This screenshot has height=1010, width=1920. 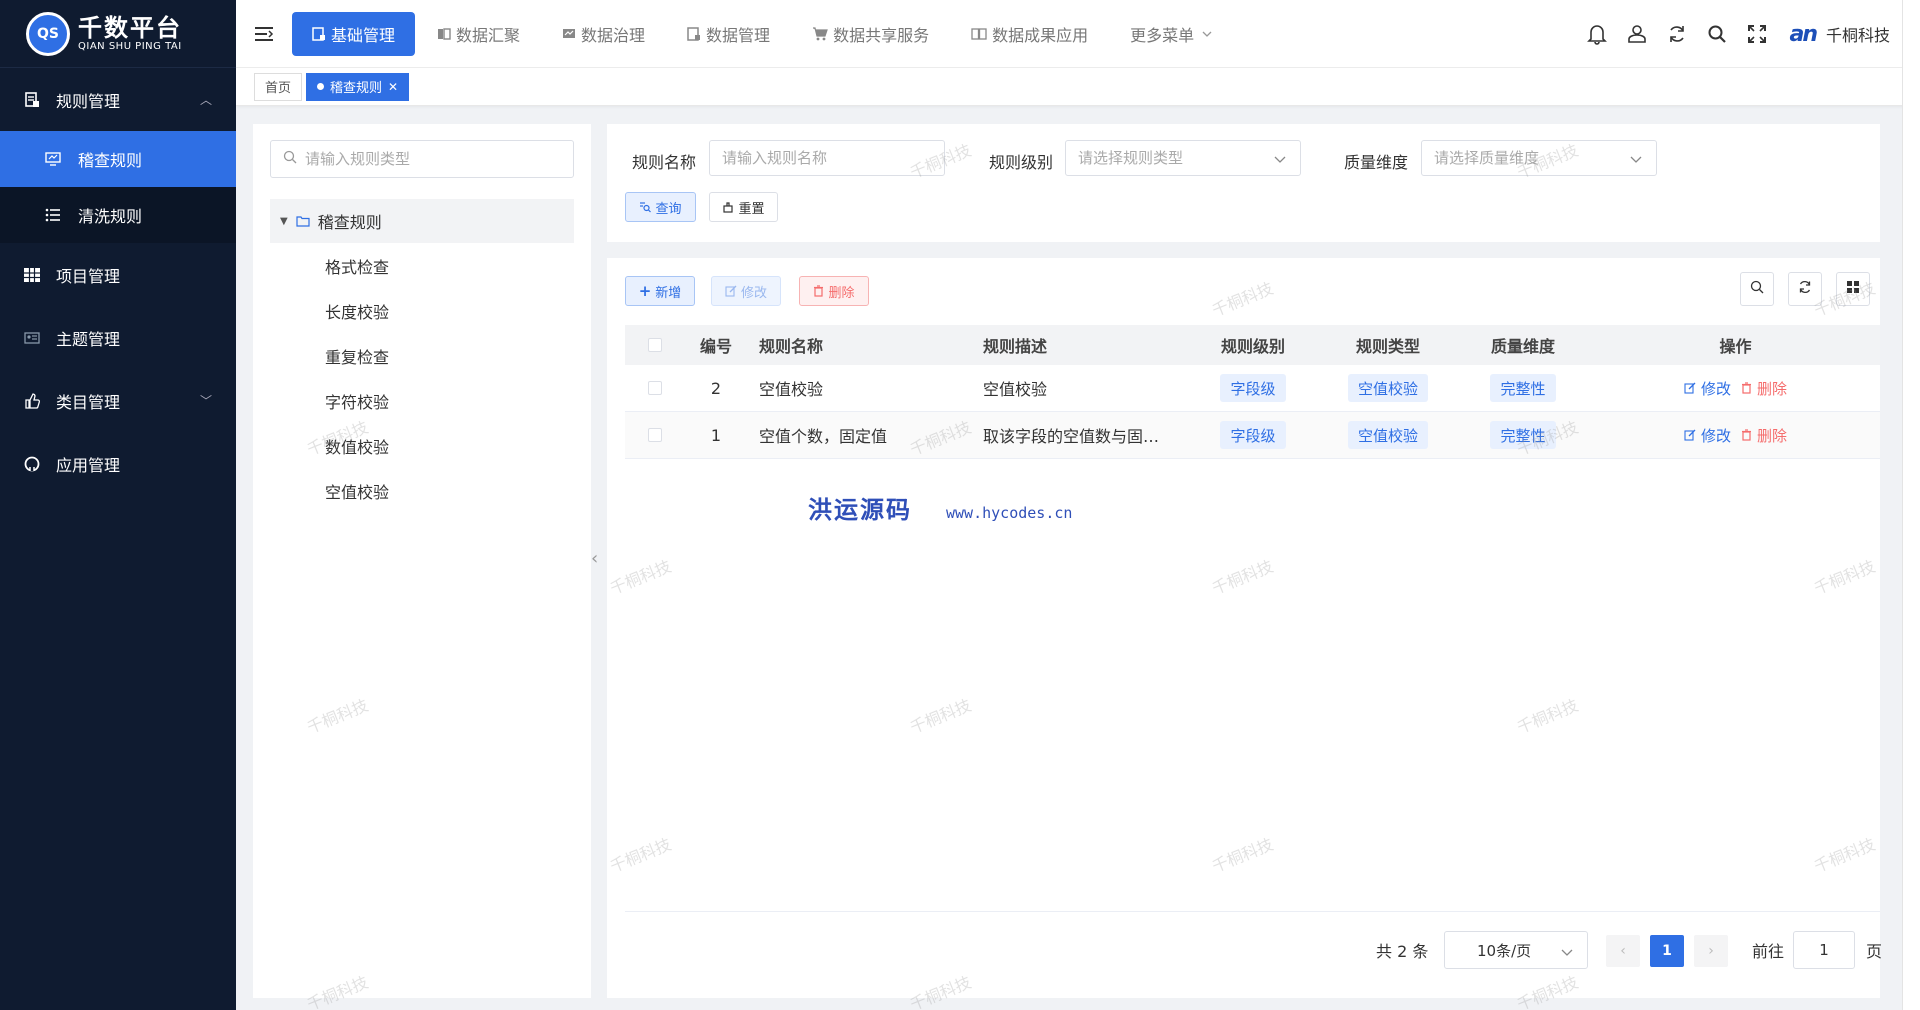 I want to click on rule-level-select, so click(x=1183, y=158).